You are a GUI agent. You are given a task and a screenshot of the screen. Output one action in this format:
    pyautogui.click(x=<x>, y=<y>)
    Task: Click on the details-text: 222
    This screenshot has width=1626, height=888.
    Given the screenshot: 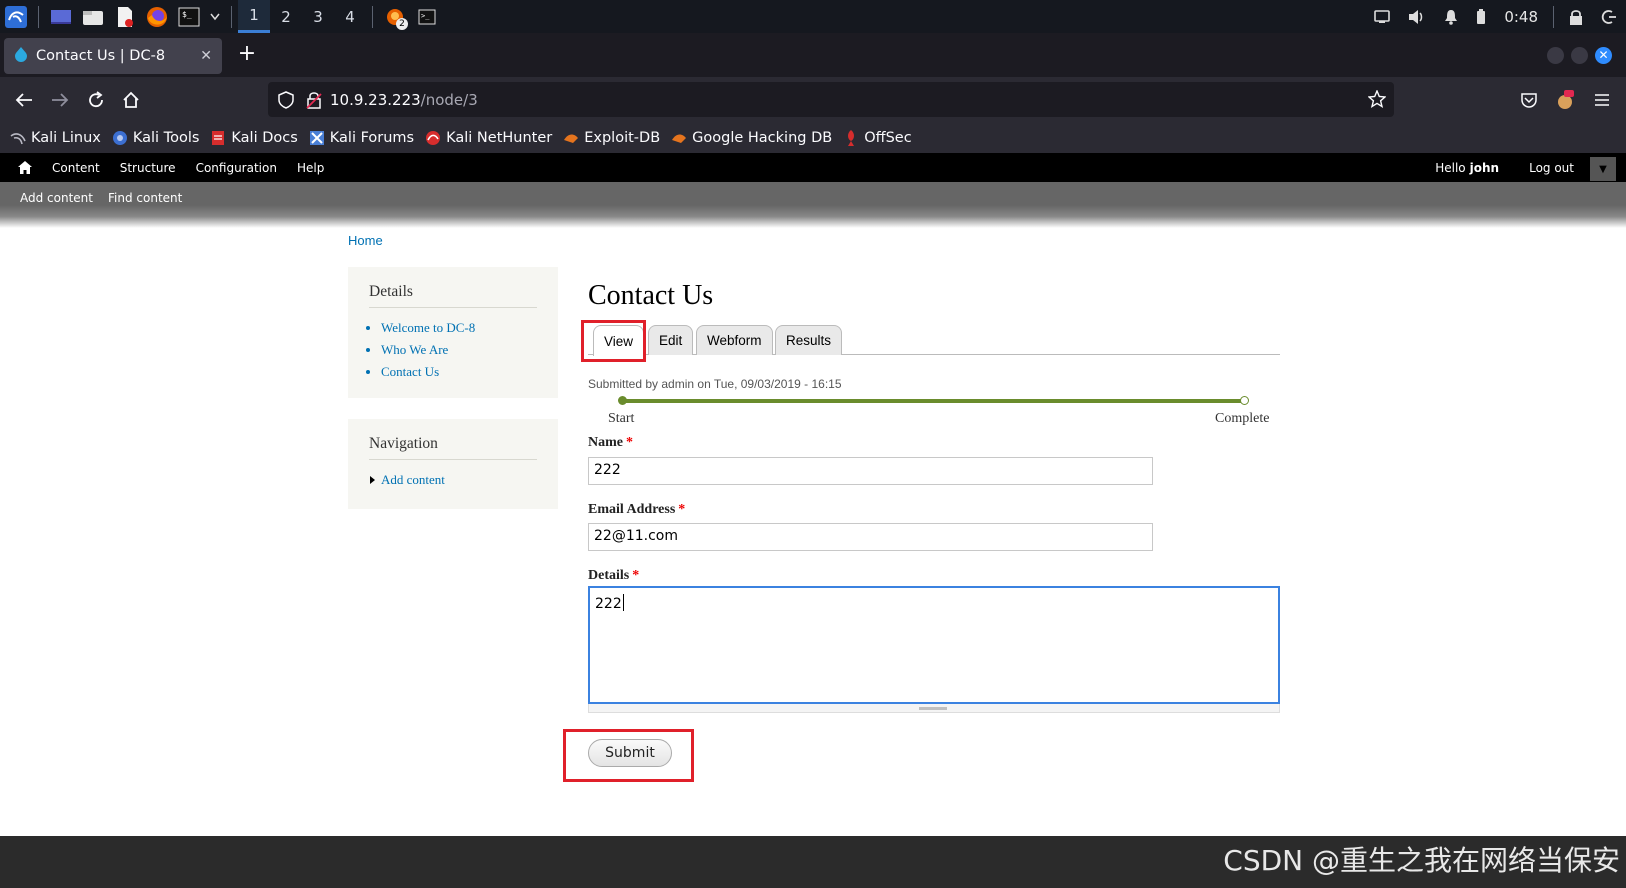 What is the action you would take?
    pyautogui.click(x=608, y=604)
    